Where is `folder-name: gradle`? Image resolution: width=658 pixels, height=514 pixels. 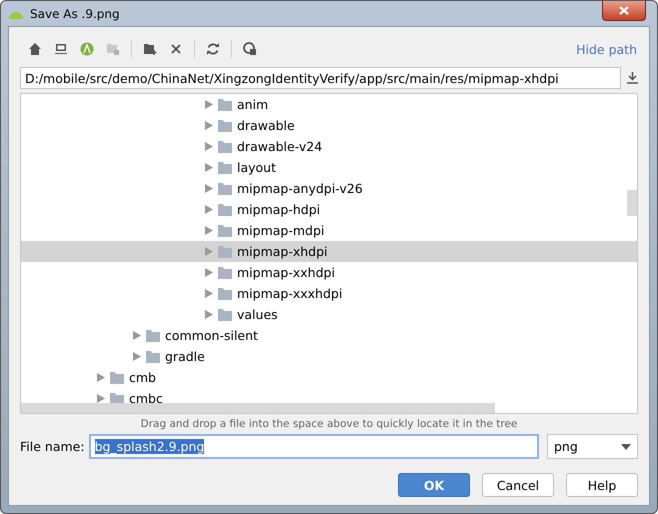 folder-name: gradle is located at coordinates (185, 356).